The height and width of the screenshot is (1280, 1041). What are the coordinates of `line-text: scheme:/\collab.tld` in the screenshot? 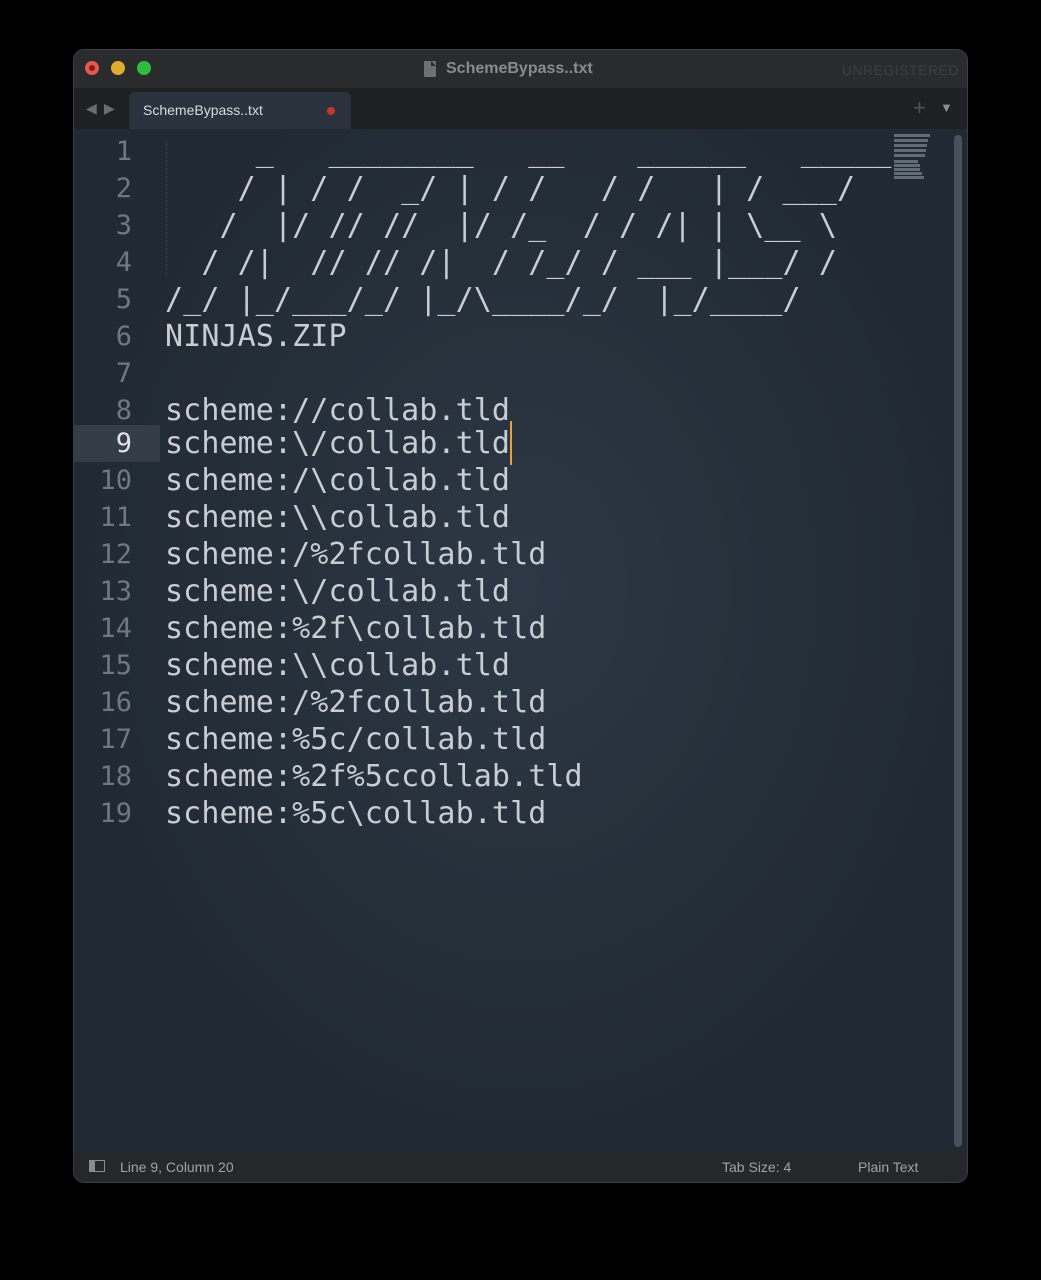 It's located at (337, 480).